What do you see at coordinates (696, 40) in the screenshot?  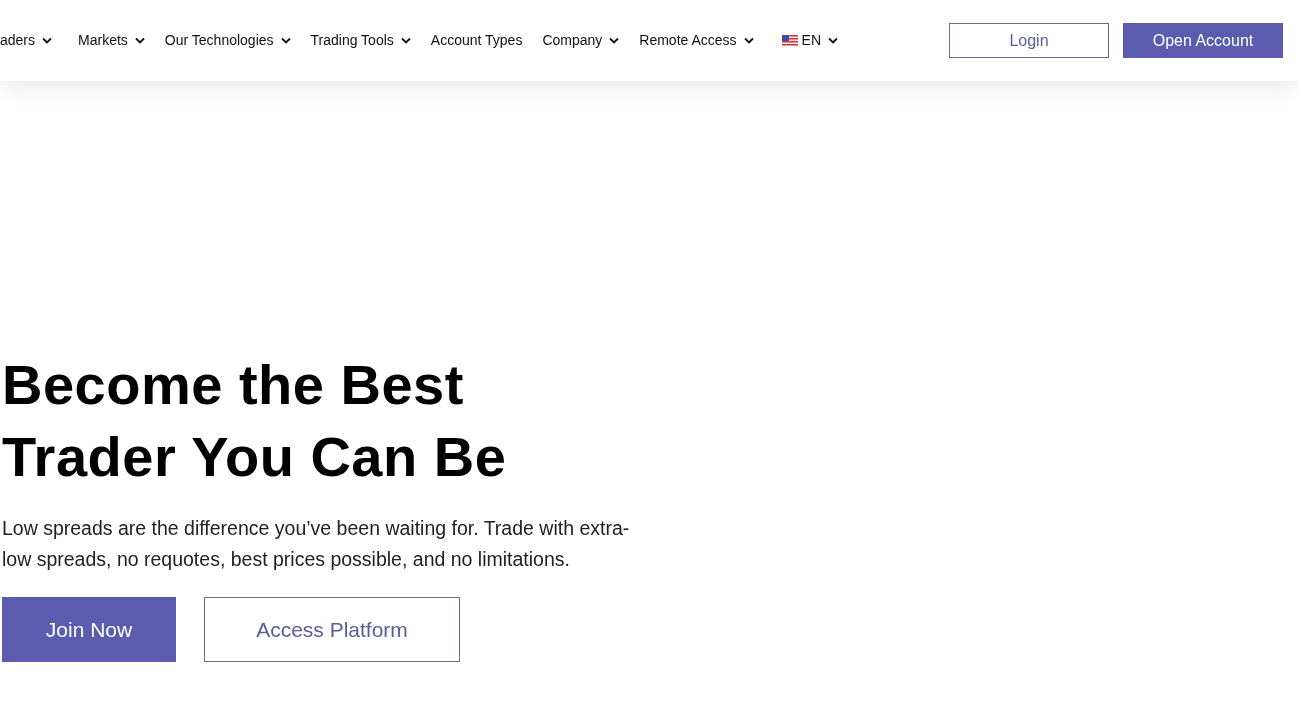 I see `nav-link: Remote Access` at bounding box center [696, 40].